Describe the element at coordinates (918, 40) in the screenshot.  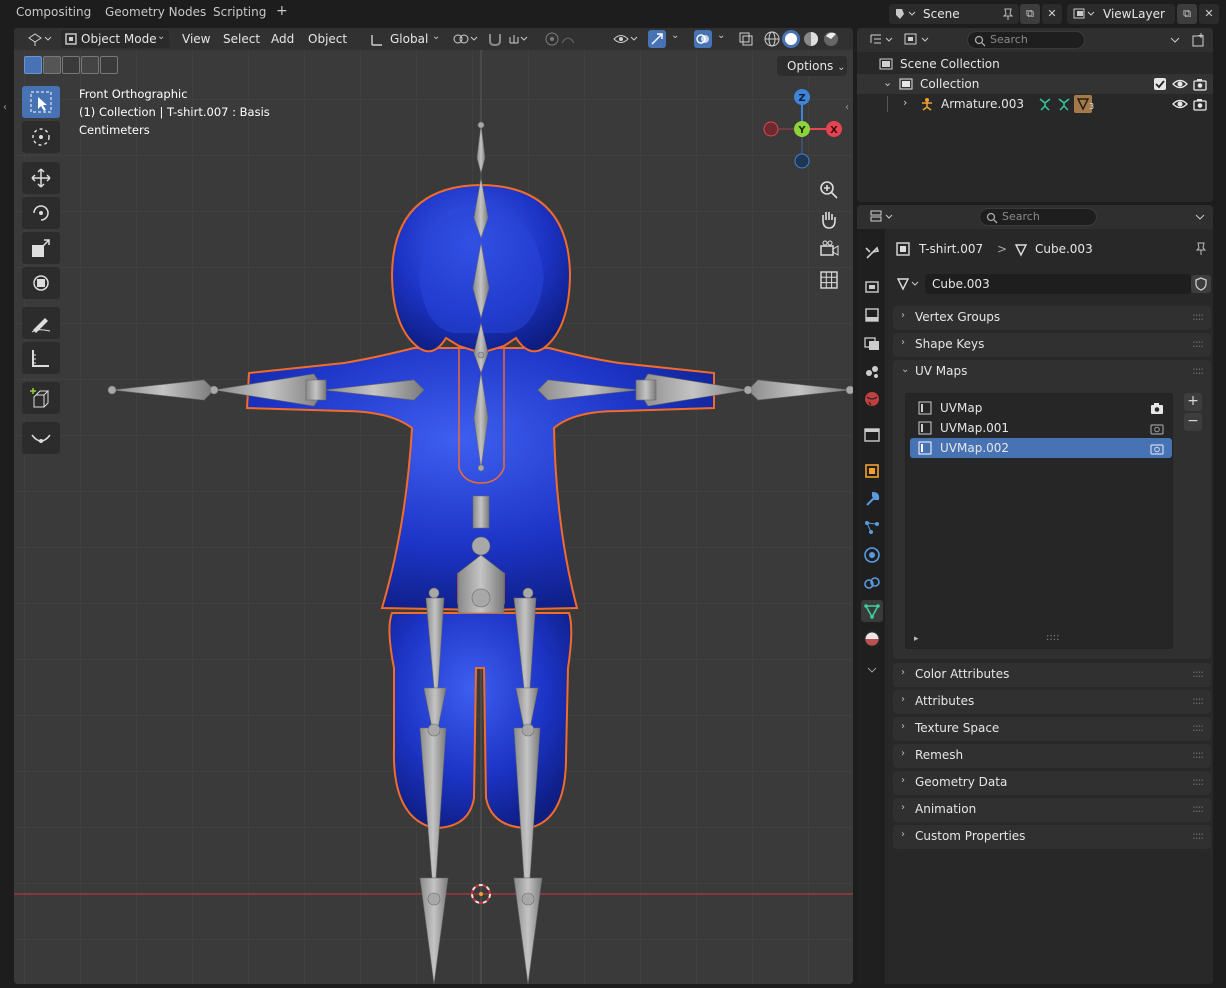
I see `display-mode-icon` at that location.